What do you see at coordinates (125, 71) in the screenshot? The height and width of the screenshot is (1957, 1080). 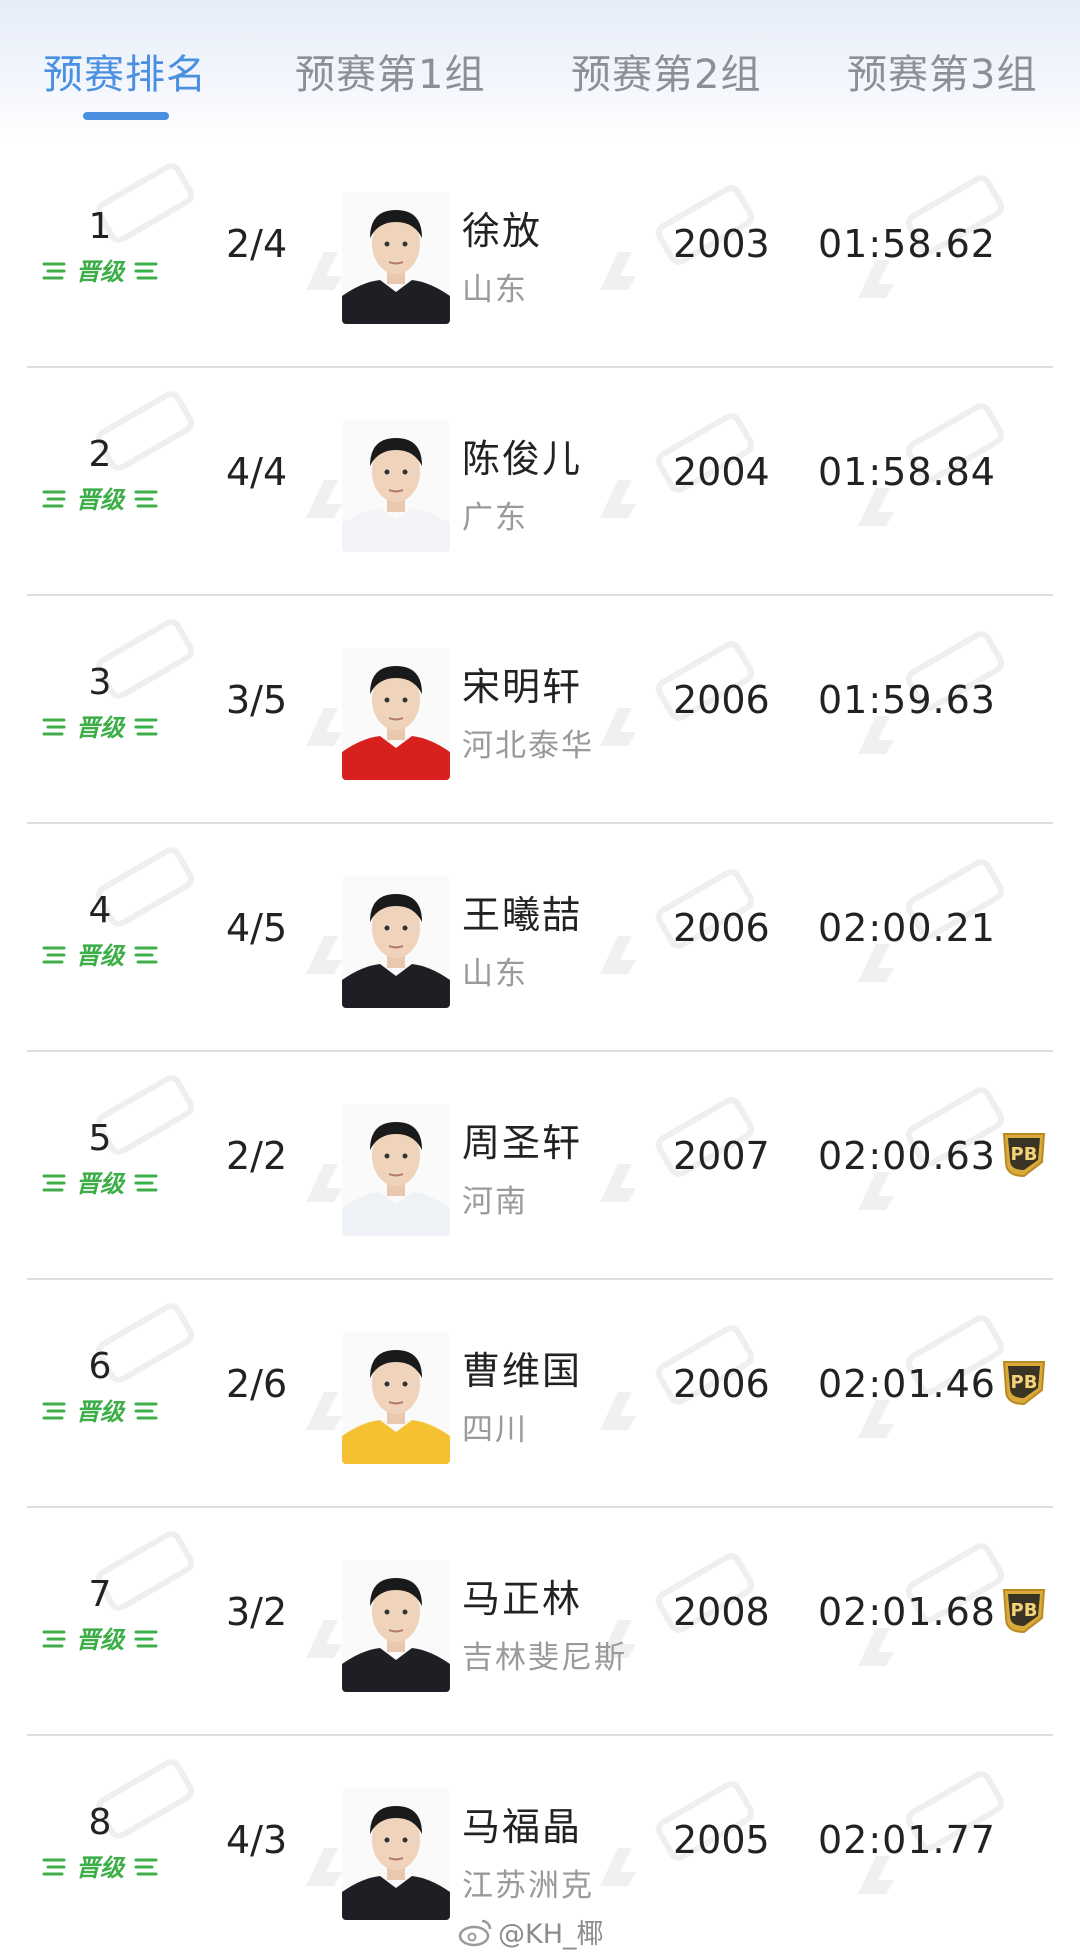 I see `tab-heats-ranking: 预赛排名` at bounding box center [125, 71].